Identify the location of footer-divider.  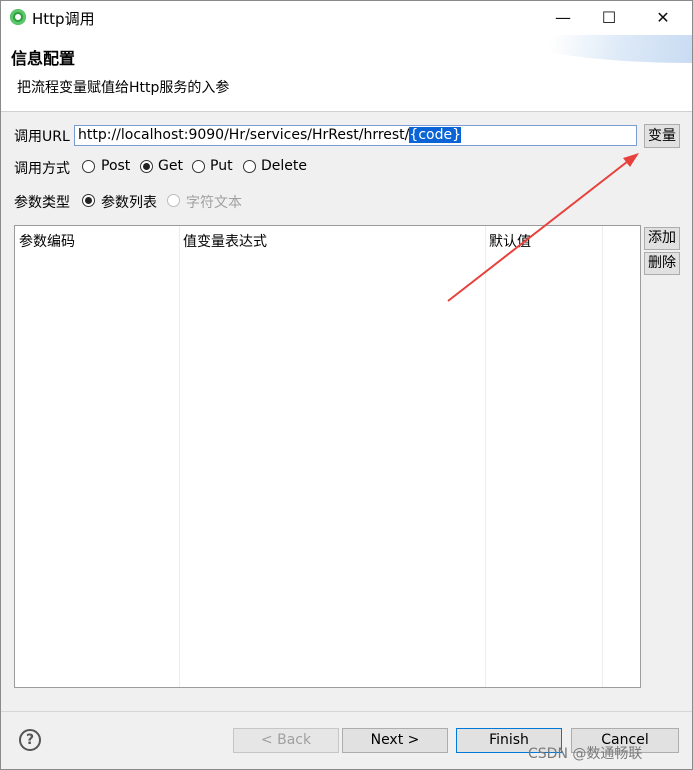
(346, 711).